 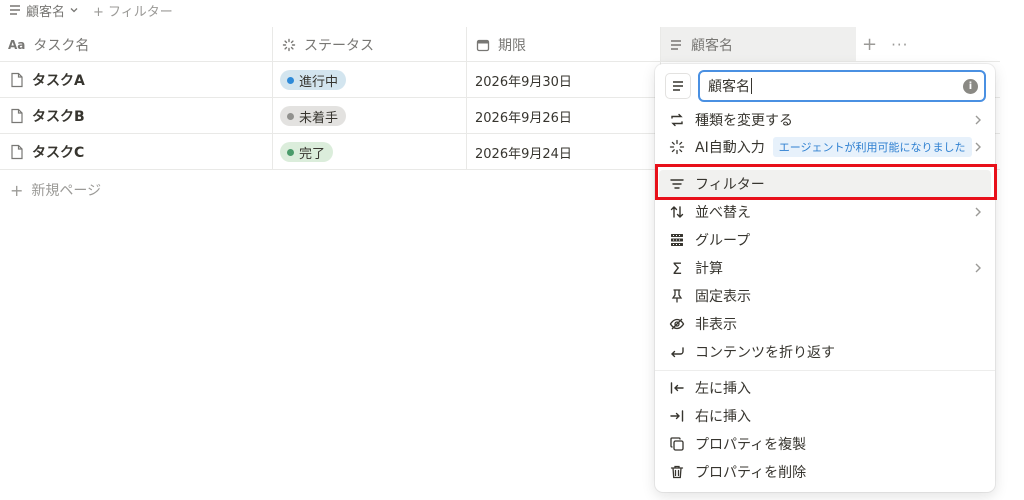 I want to click on add-filter-button: + フィルター, so click(x=133, y=10).